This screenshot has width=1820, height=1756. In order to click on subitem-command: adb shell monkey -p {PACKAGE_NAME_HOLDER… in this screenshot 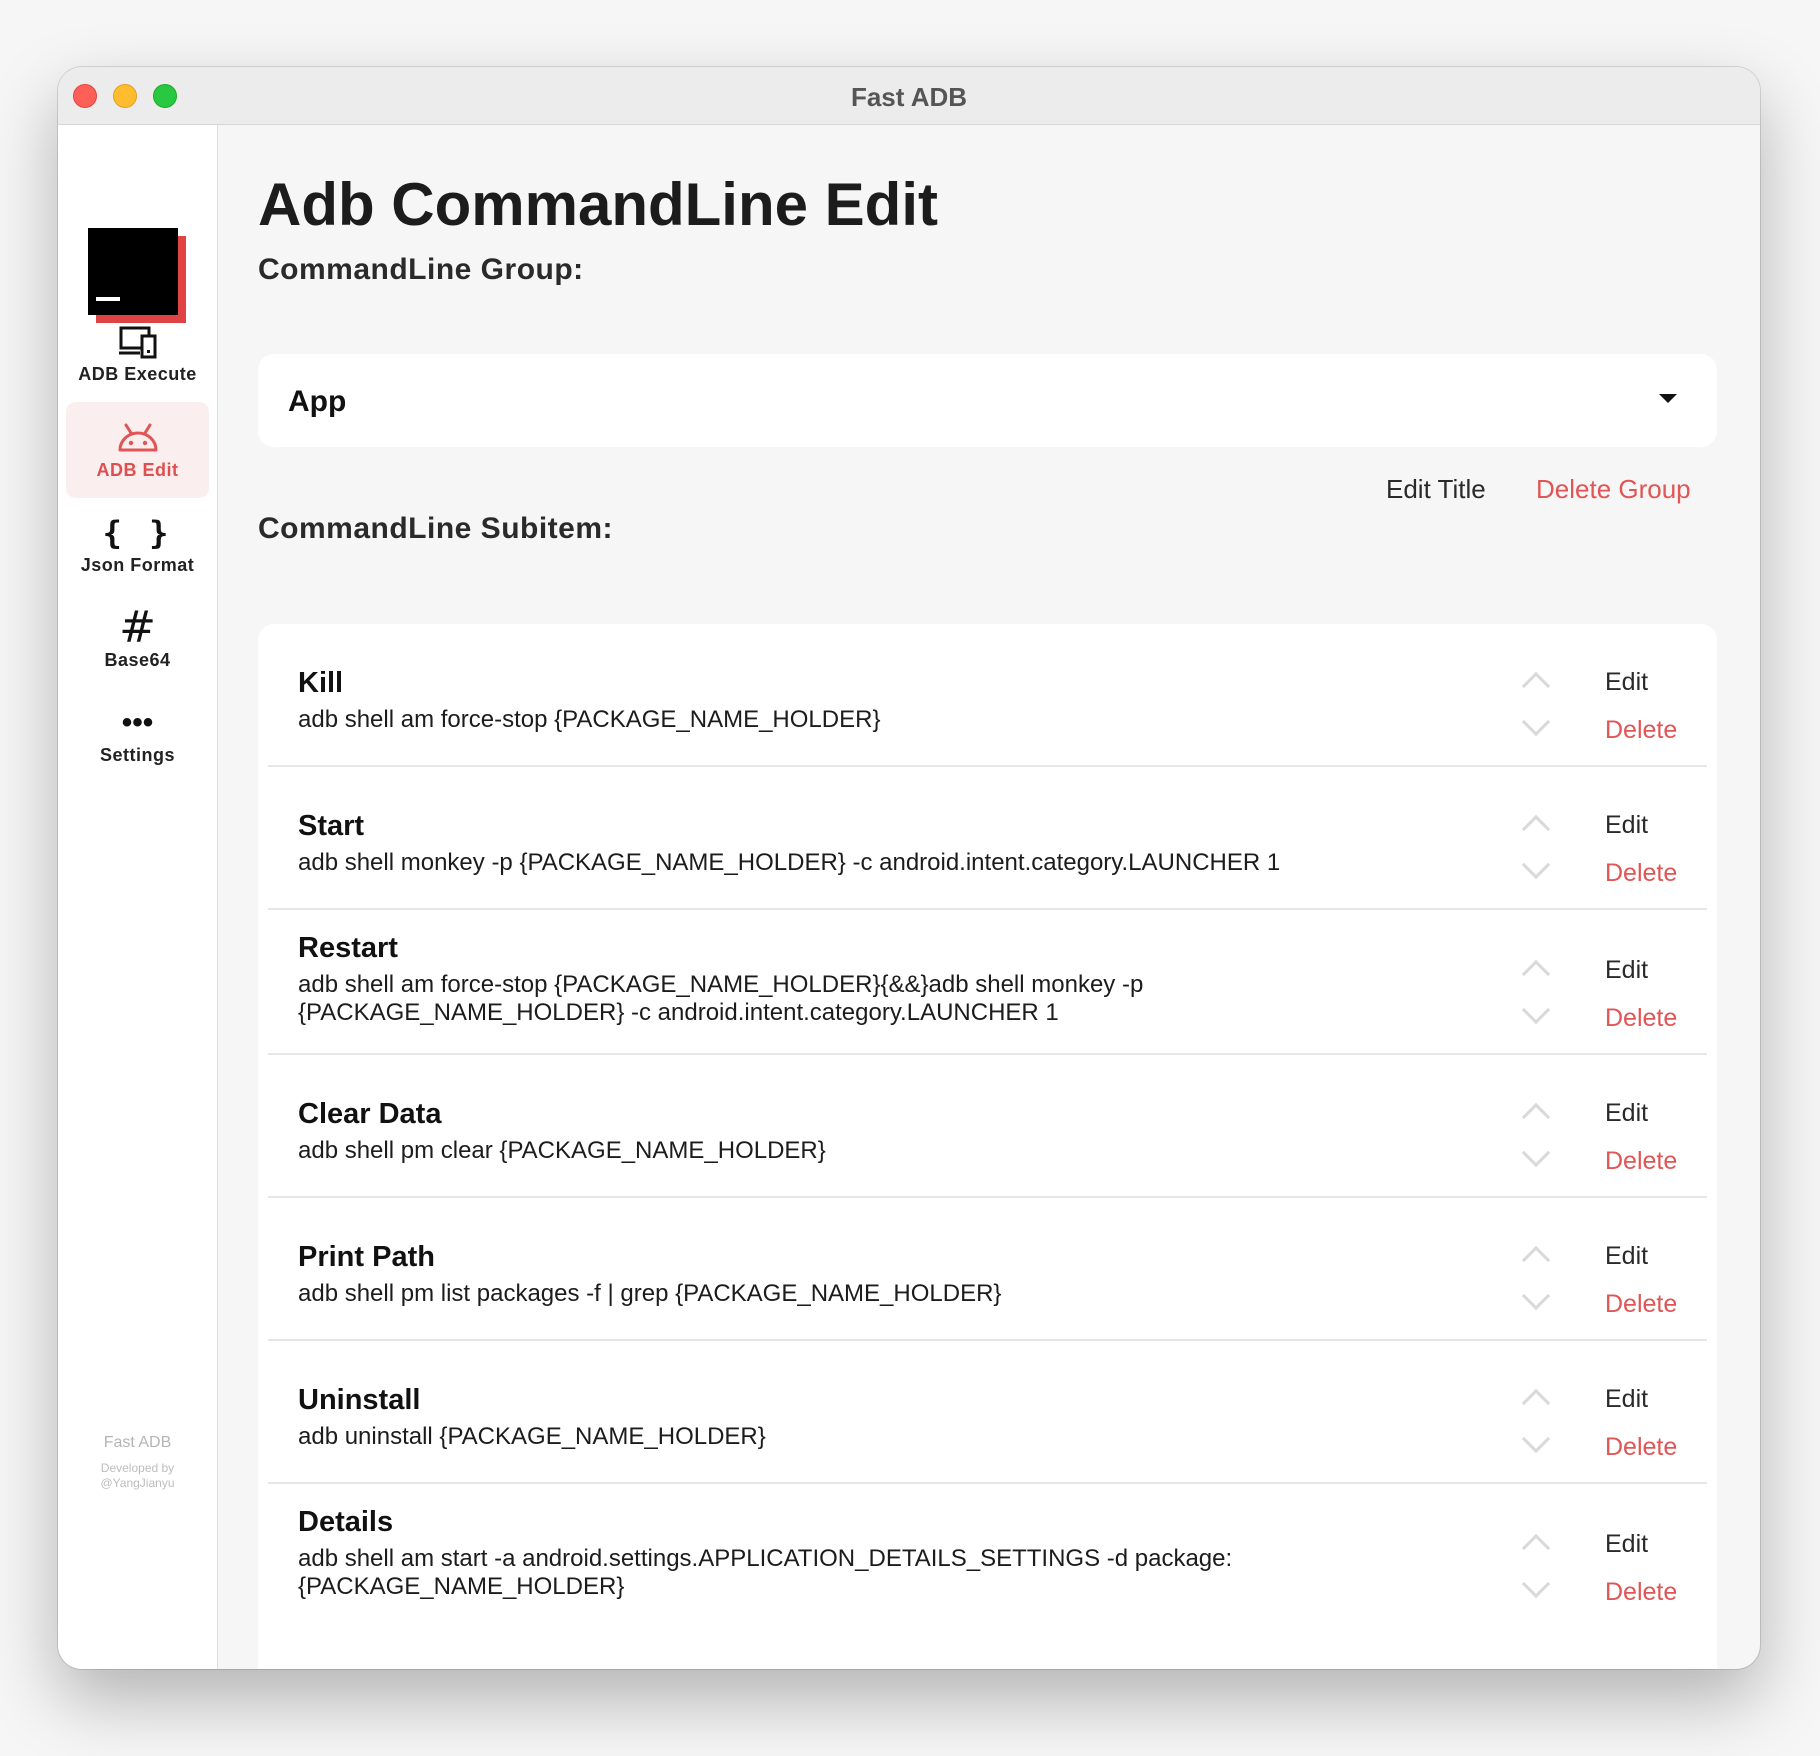, I will do `click(789, 862)`.